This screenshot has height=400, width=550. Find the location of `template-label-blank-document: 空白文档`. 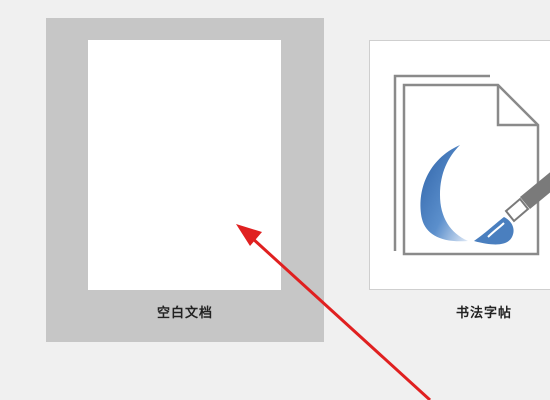

template-label-blank-document: 空白文档 is located at coordinates (184, 313).